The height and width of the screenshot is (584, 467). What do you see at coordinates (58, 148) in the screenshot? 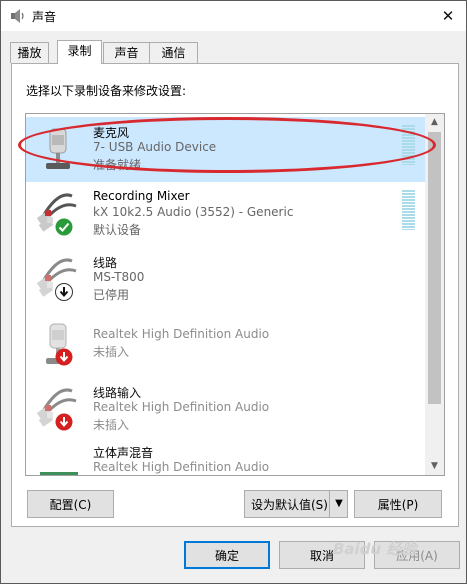
I see `microphone-icon` at bounding box center [58, 148].